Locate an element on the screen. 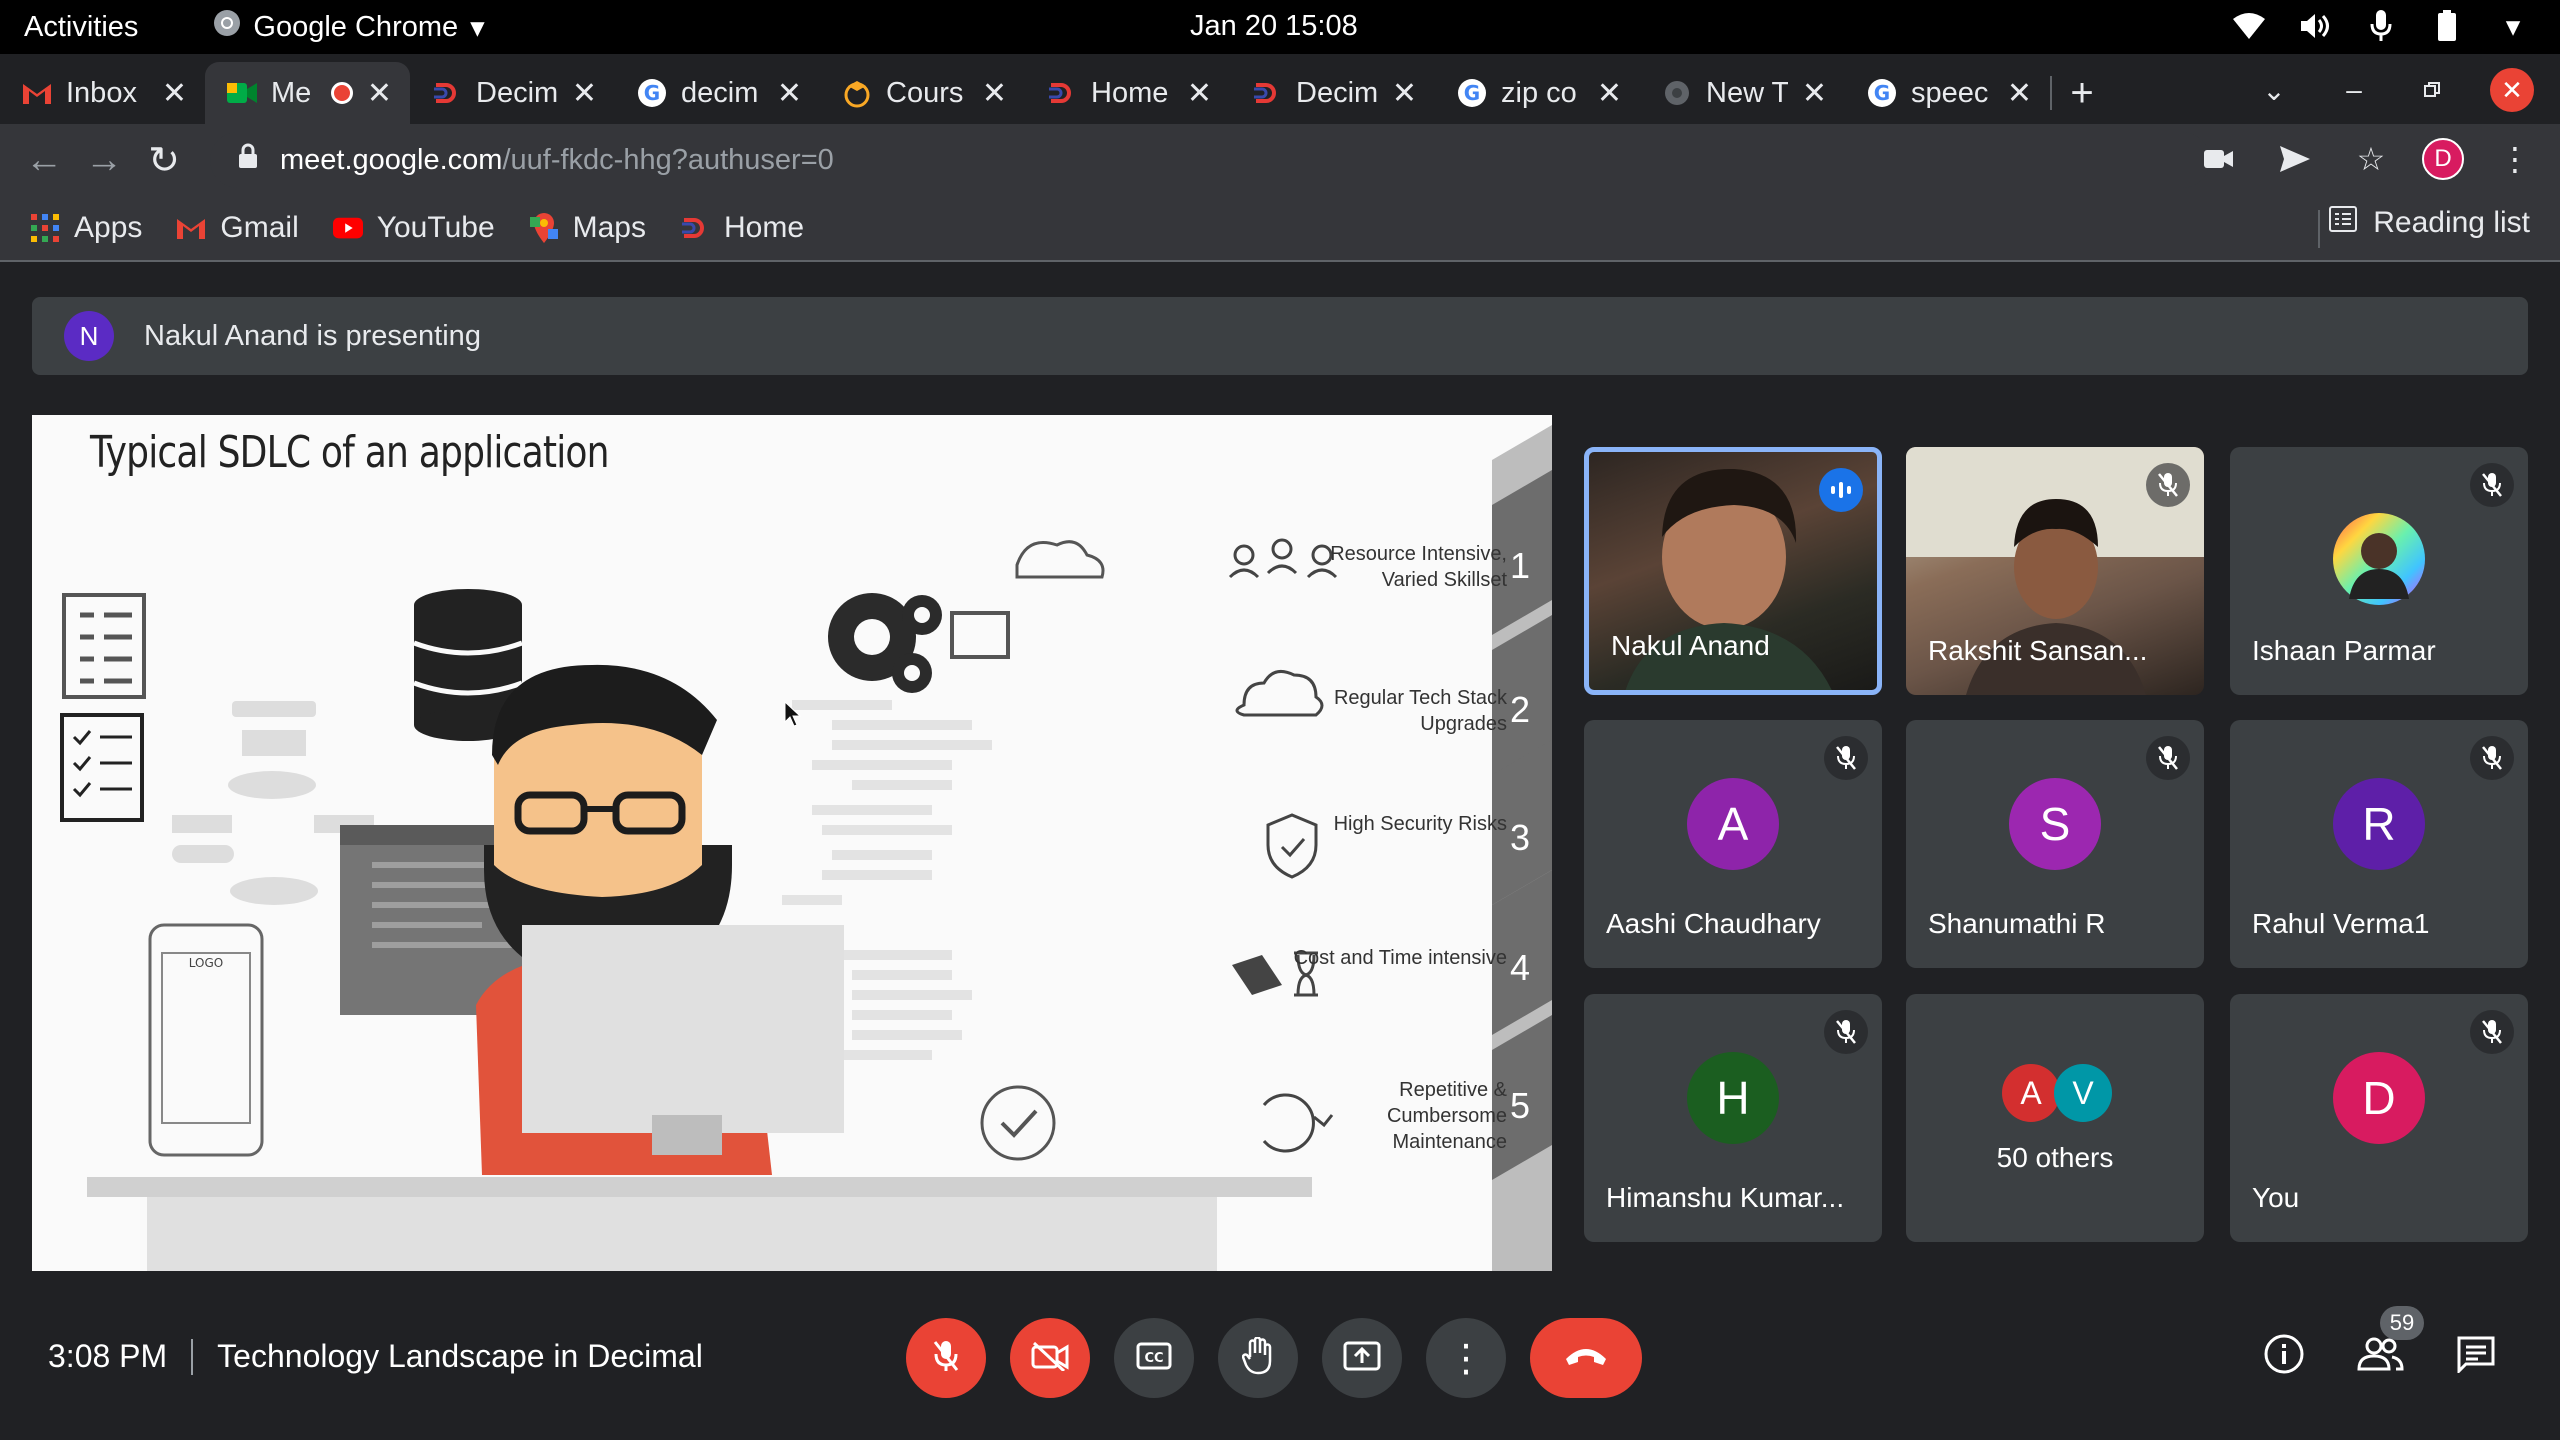  tab-google-decimal: G decim ✕ is located at coordinates (717, 93).